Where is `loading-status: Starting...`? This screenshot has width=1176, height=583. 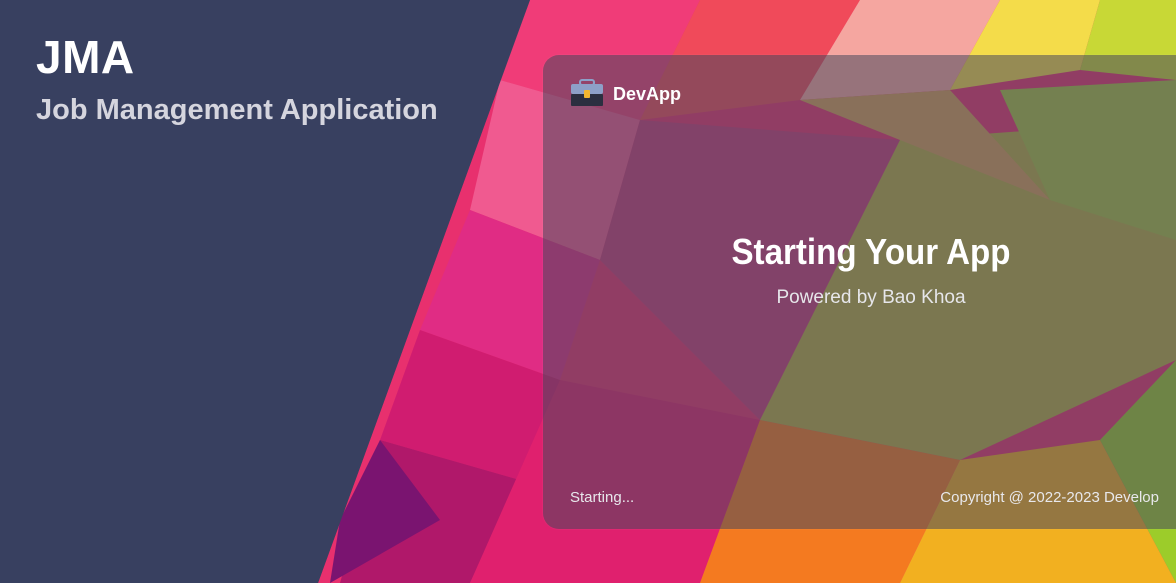 loading-status: Starting... is located at coordinates (602, 497).